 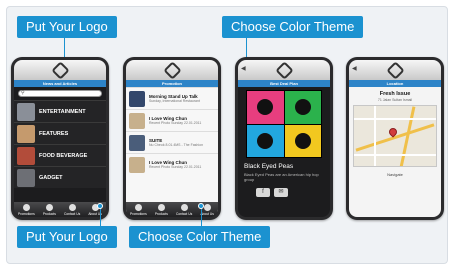 I want to click on category-label: GADGET, so click(x=51, y=177).